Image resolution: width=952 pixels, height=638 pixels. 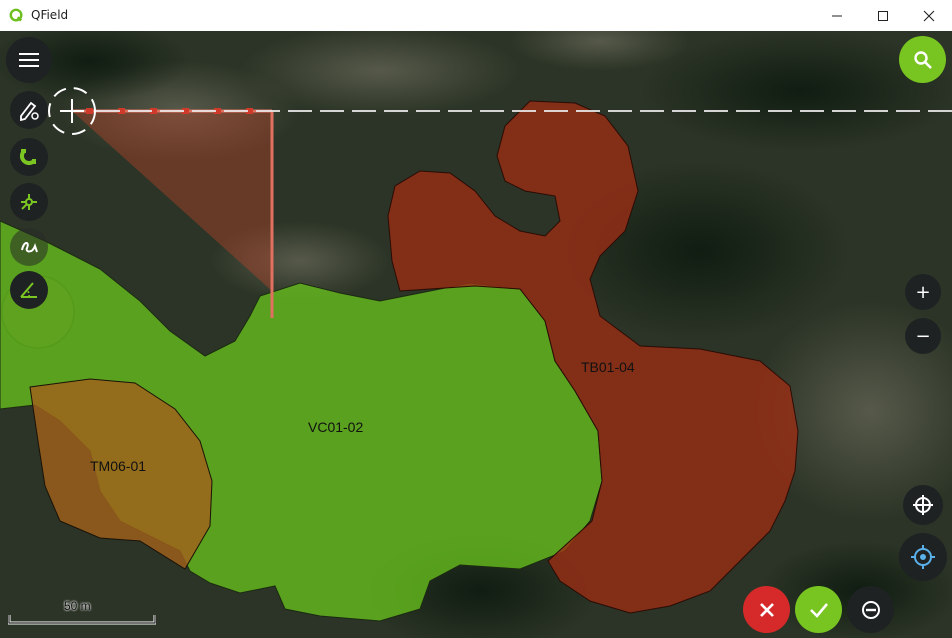 I want to click on zoom-out-button: −, so click(x=923, y=336).